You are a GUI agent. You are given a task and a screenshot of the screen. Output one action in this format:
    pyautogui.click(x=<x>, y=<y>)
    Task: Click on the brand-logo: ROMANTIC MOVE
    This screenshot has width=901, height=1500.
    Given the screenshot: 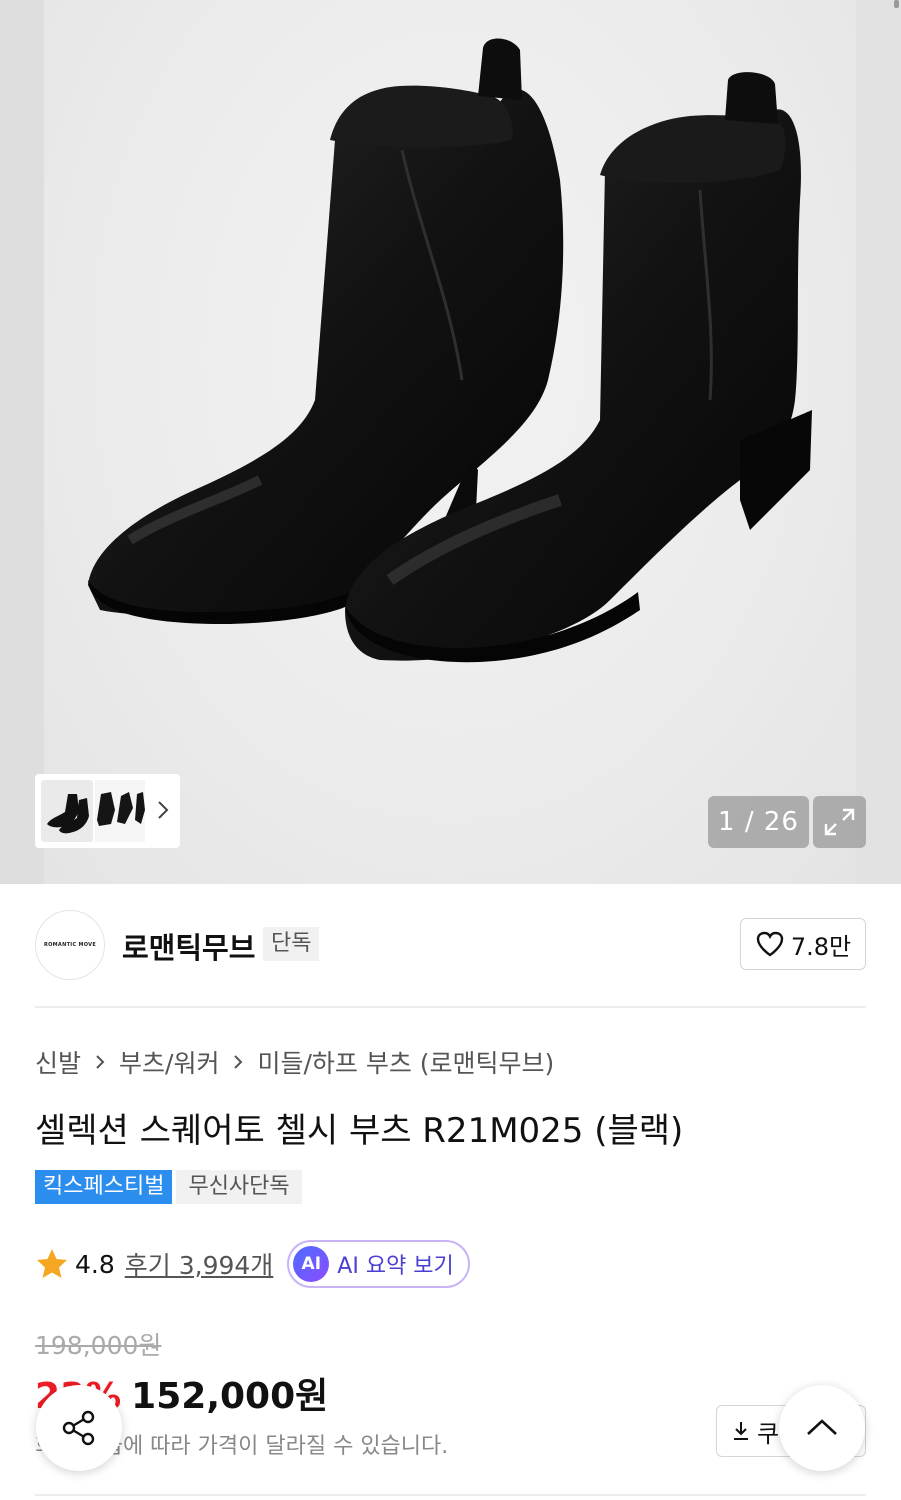 What is the action you would take?
    pyautogui.click(x=70, y=945)
    